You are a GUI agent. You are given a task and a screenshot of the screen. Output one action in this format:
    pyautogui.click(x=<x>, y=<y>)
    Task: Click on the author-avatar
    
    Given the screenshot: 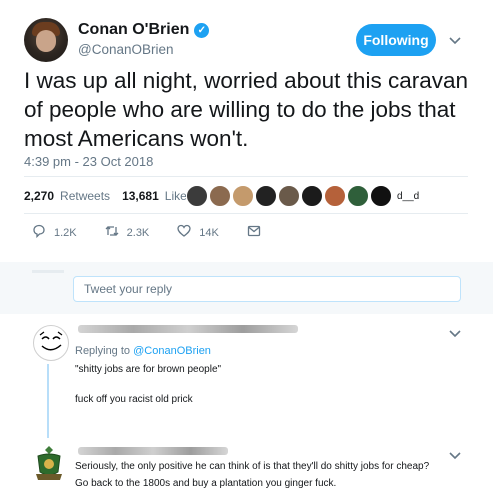 What is the action you would take?
    pyautogui.click(x=46, y=40)
    